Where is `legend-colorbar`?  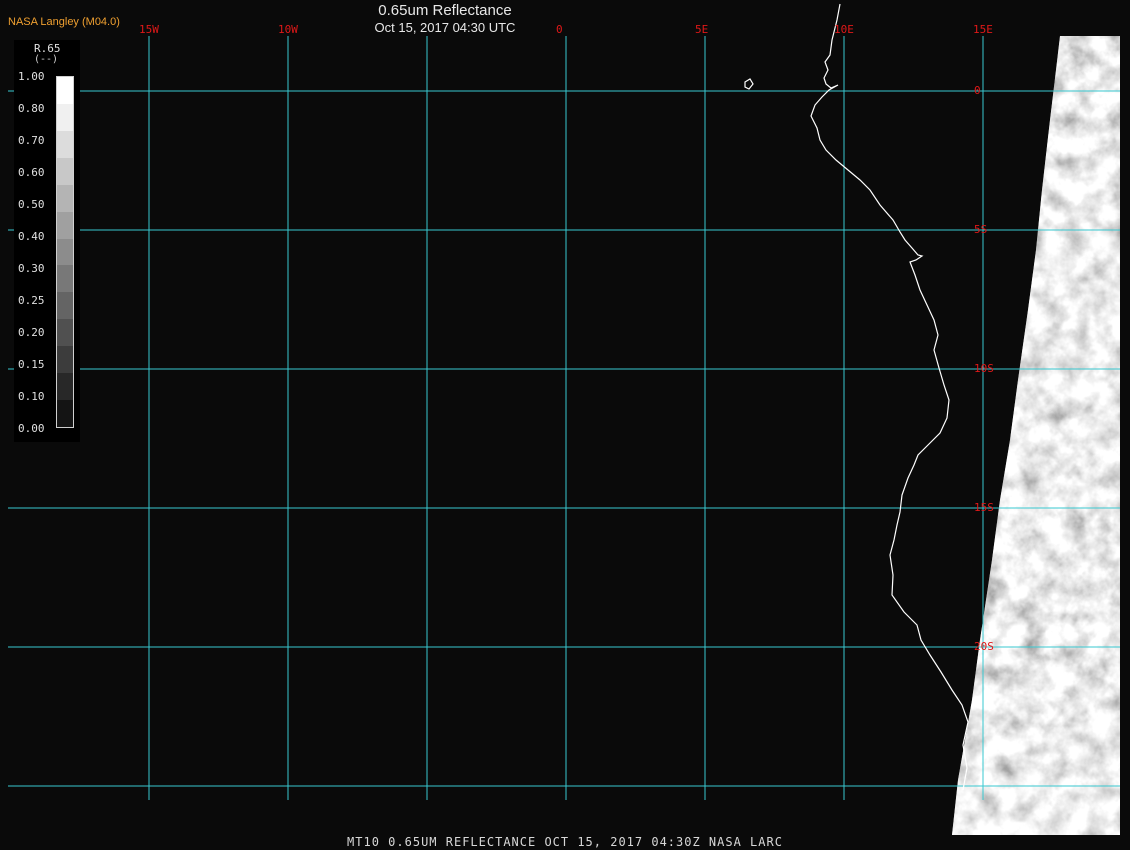
legend-colorbar is located at coordinates (65, 252).